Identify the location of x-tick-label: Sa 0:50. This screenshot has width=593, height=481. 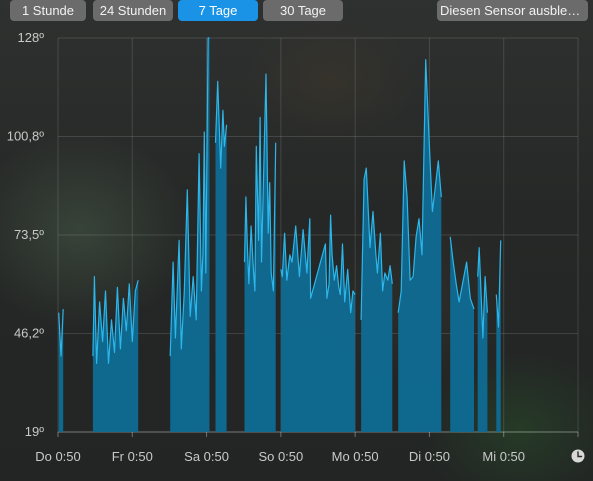
(206, 456).